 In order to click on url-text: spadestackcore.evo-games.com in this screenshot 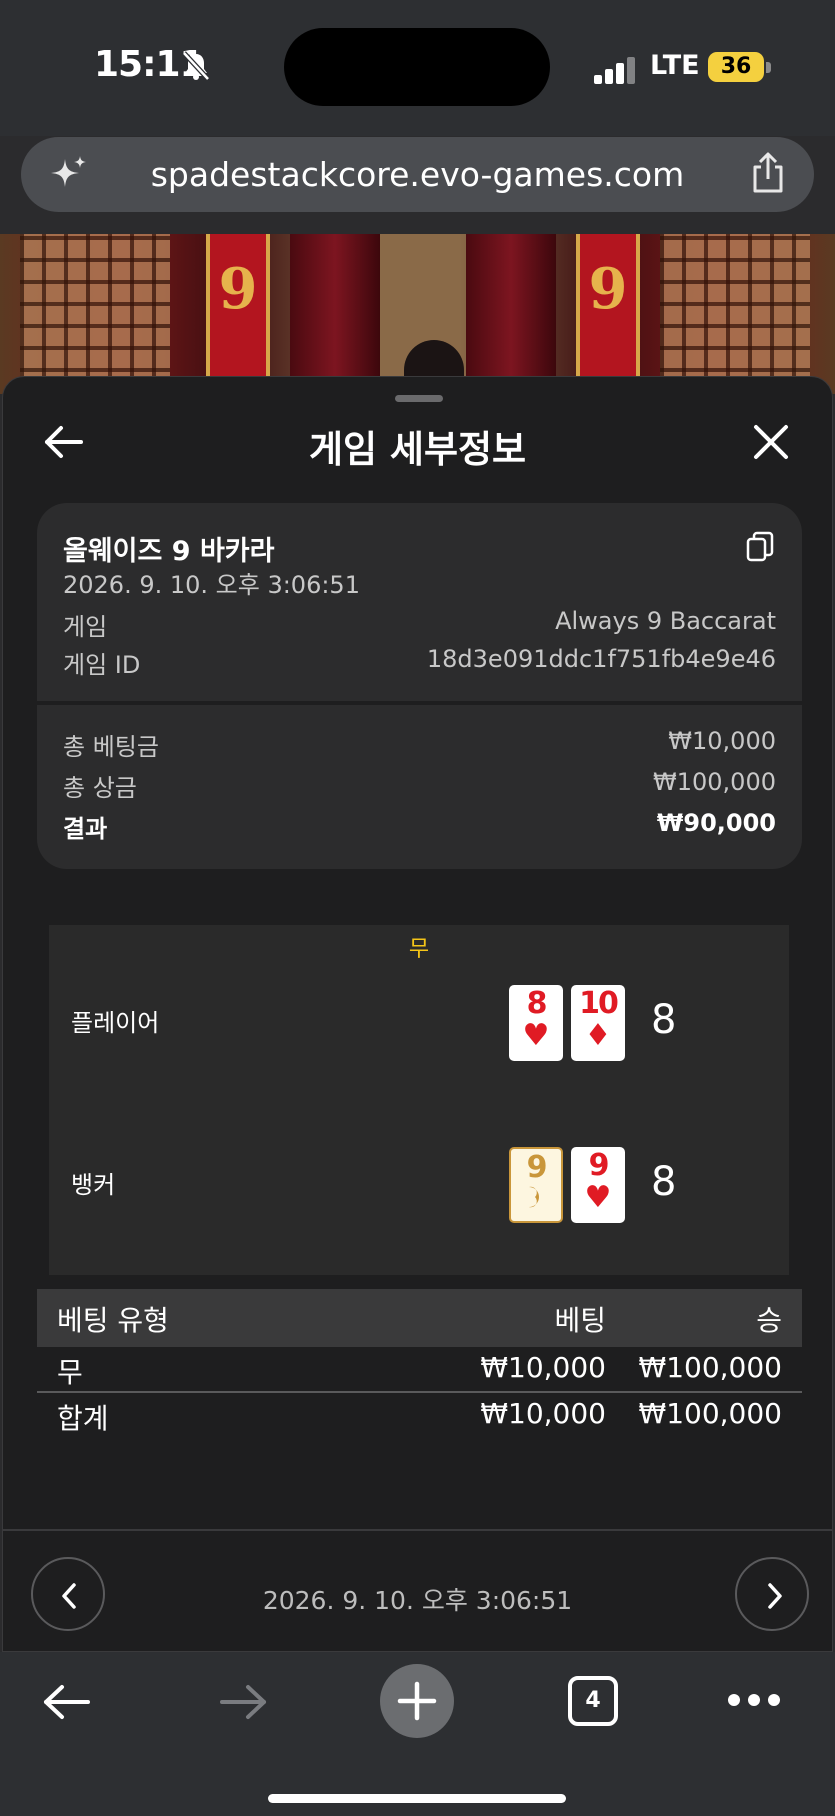, I will do `click(417, 174)`.